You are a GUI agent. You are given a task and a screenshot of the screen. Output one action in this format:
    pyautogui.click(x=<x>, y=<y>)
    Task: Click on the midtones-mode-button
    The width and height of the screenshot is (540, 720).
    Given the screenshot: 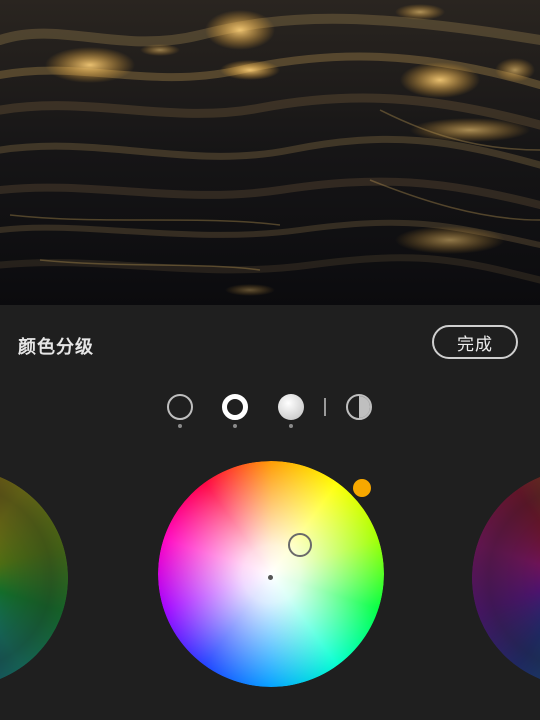 What is the action you would take?
    pyautogui.click(x=235, y=411)
    